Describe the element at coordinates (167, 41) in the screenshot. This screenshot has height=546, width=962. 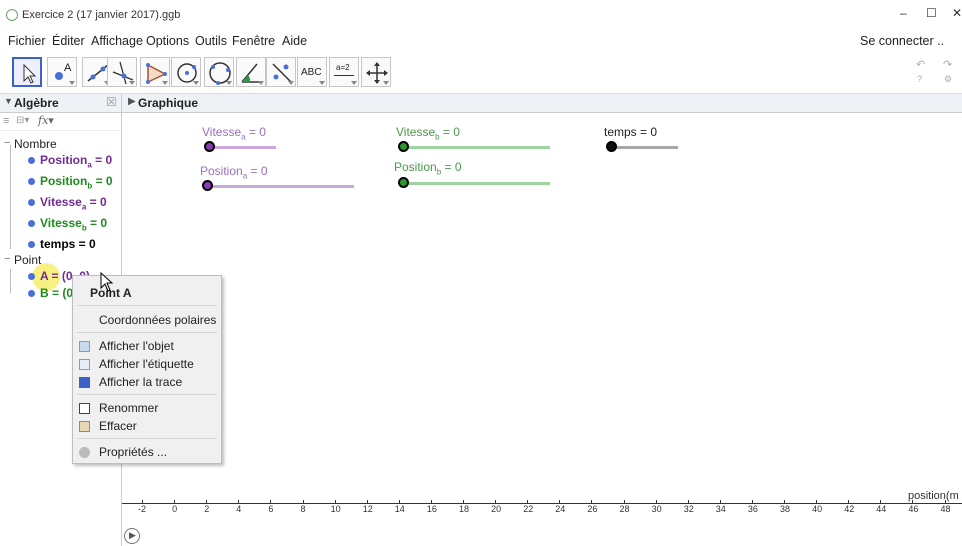
I see `menu-options: Options` at that location.